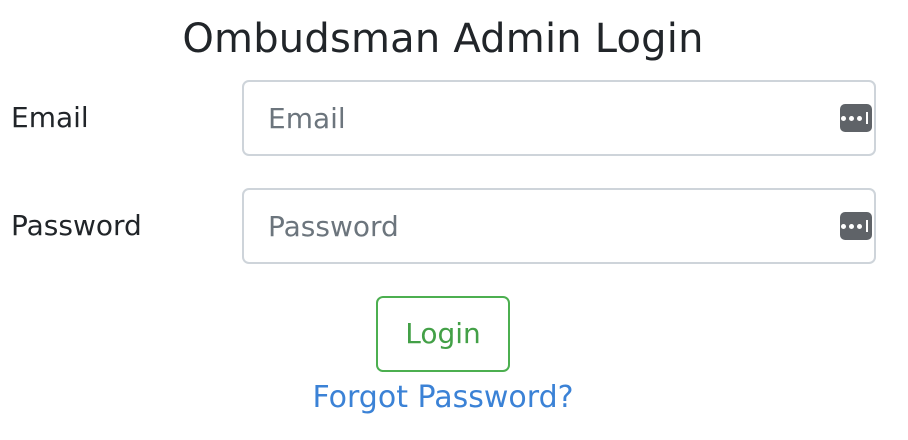  What do you see at coordinates (50, 117) in the screenshot?
I see `email-label: Email` at bounding box center [50, 117].